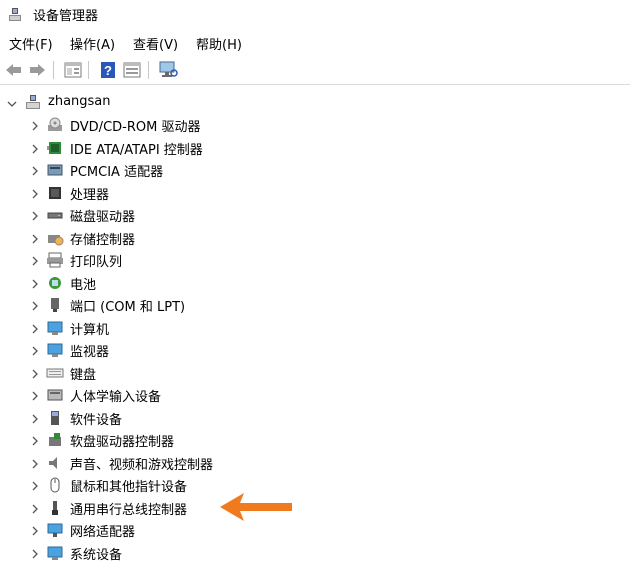 Image resolution: width=630 pixels, height=566 pixels. Describe the element at coordinates (136, 150) in the screenshot. I see `tree-item-label: IDE ATA/ATAPI 控制器` at that location.